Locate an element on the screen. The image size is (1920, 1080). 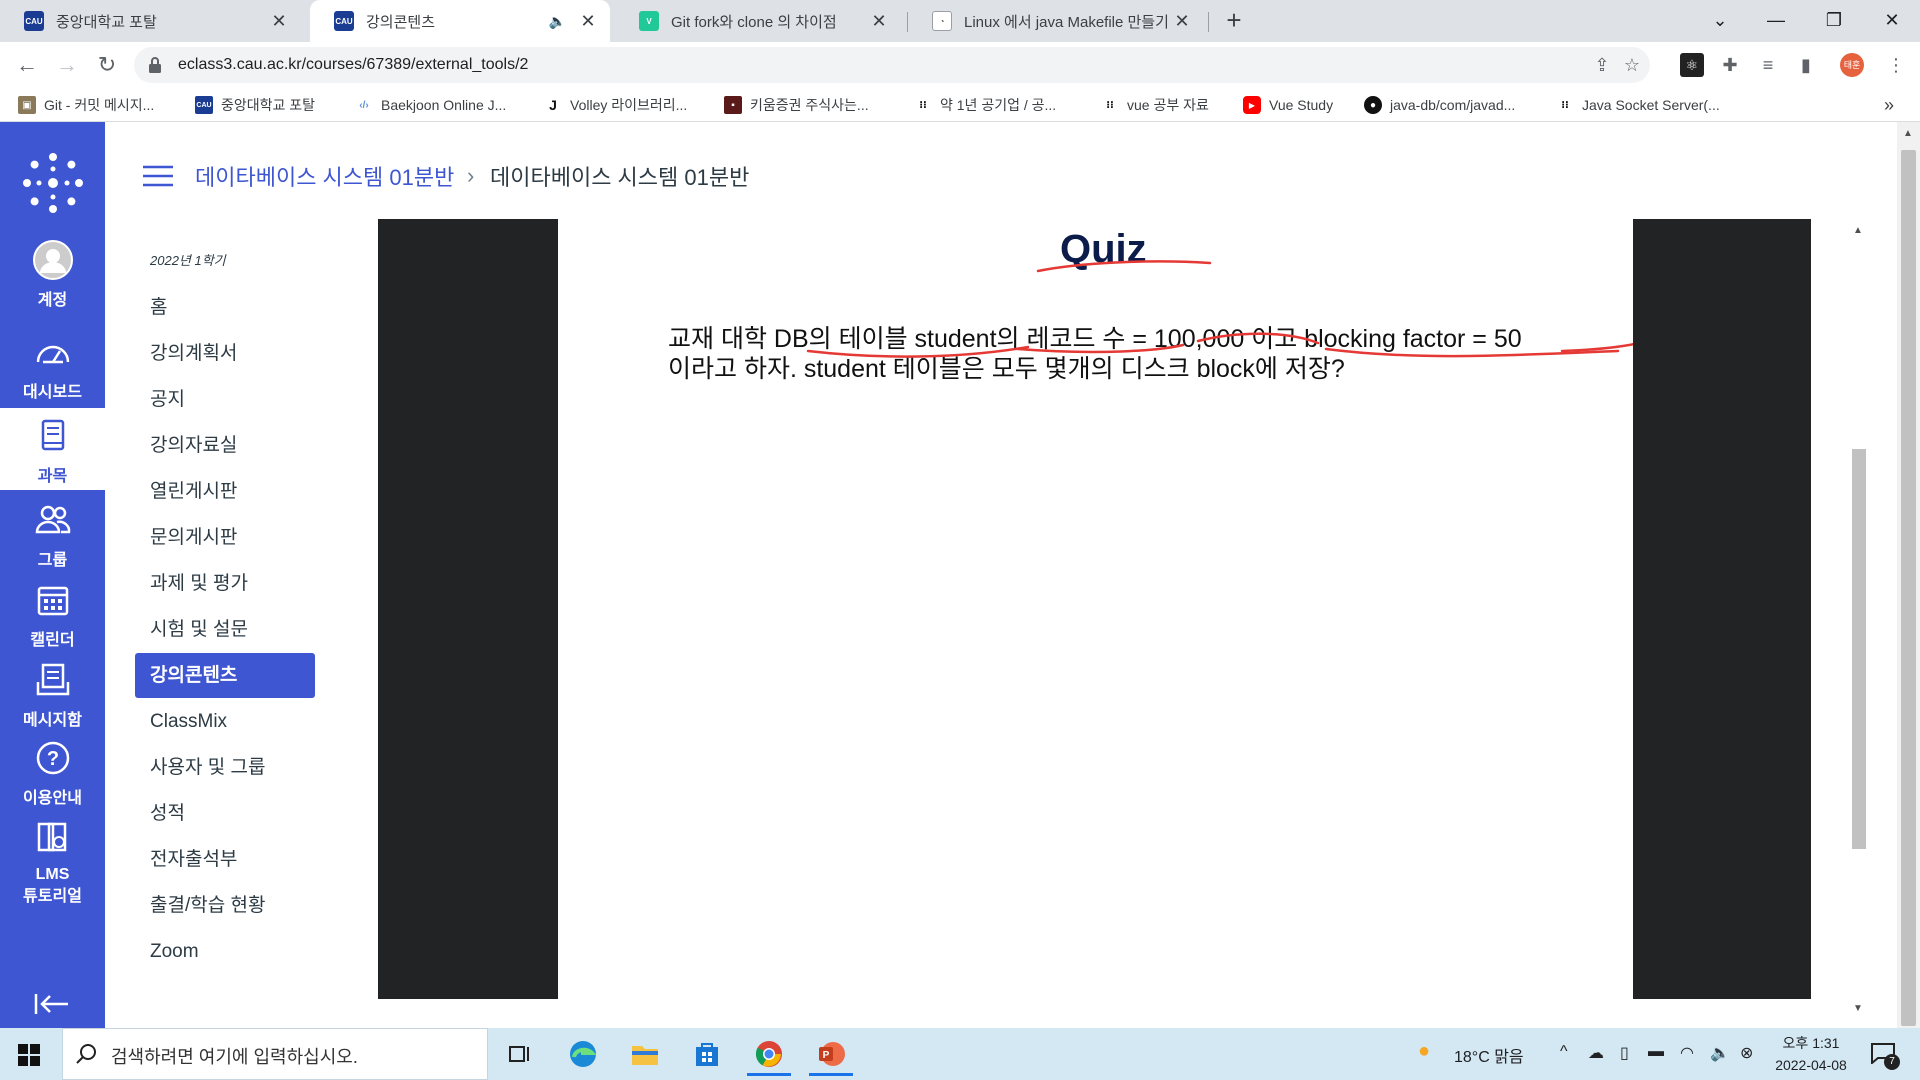
global-nav-dashboard: 대시보드 is located at coordinates (52, 370).